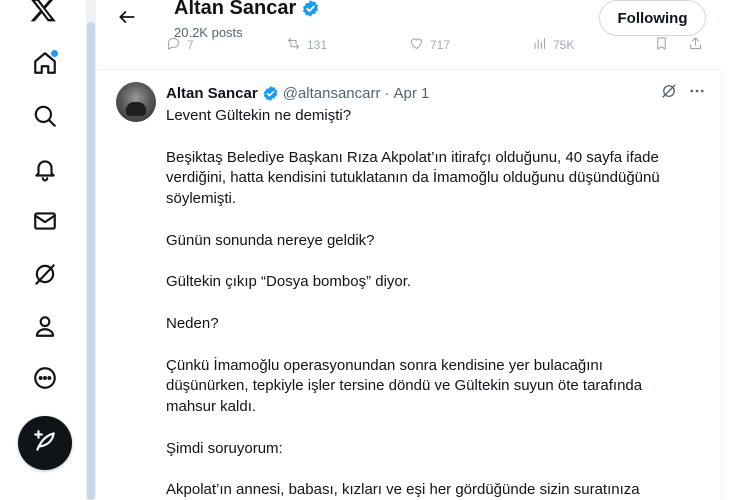 This screenshot has height=500, width=750. I want to click on nav-messages, so click(45, 223).